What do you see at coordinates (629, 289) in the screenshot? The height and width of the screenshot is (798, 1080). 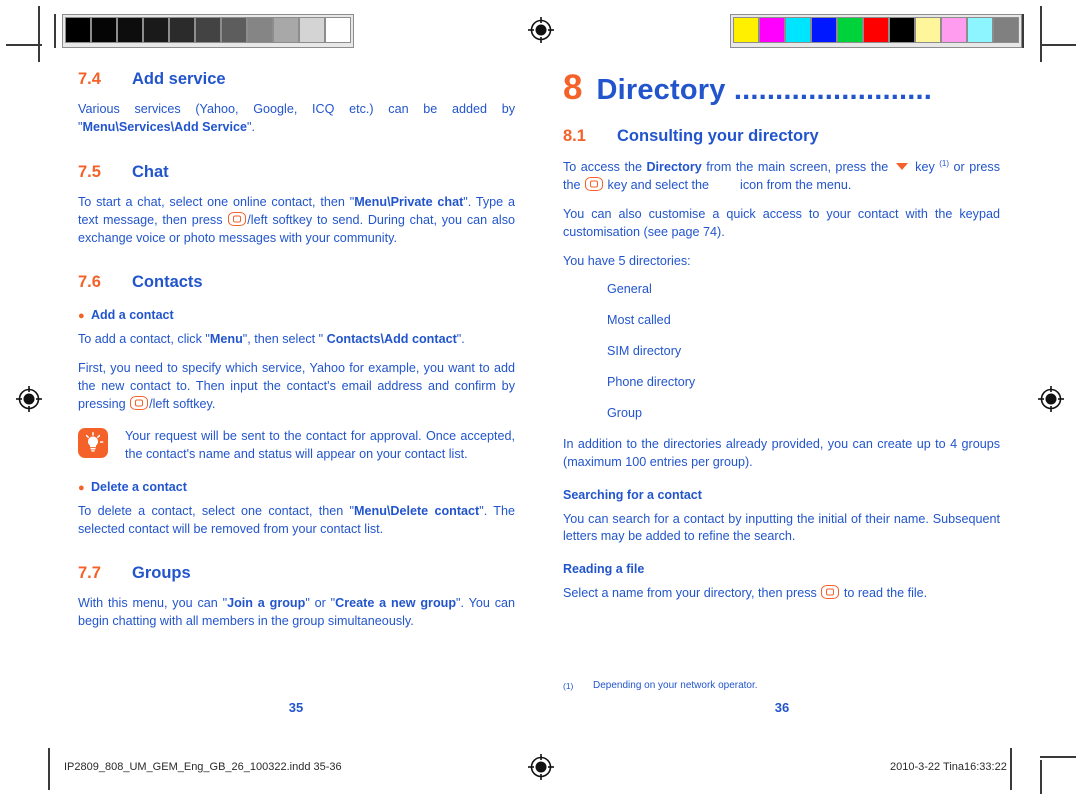 I see `list-item: General` at bounding box center [629, 289].